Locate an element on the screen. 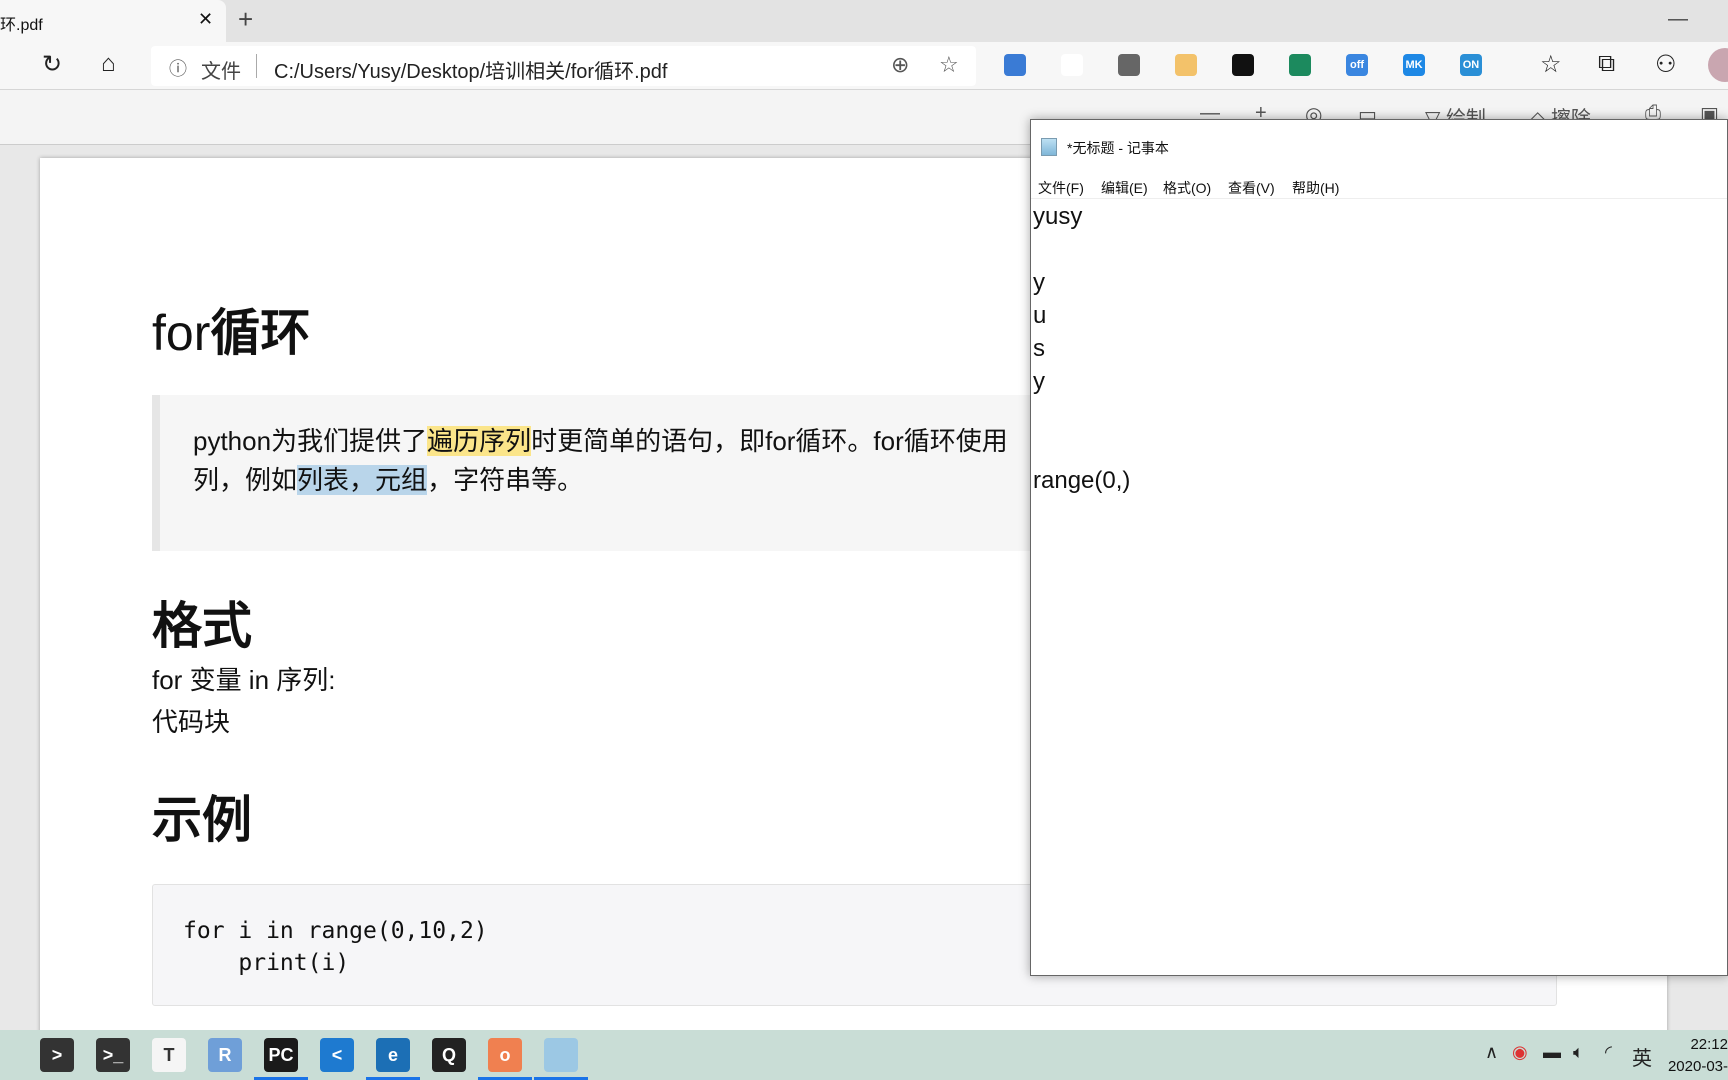 This screenshot has height=1080, width=1728. ext-4-icon is located at coordinates (1186, 65).